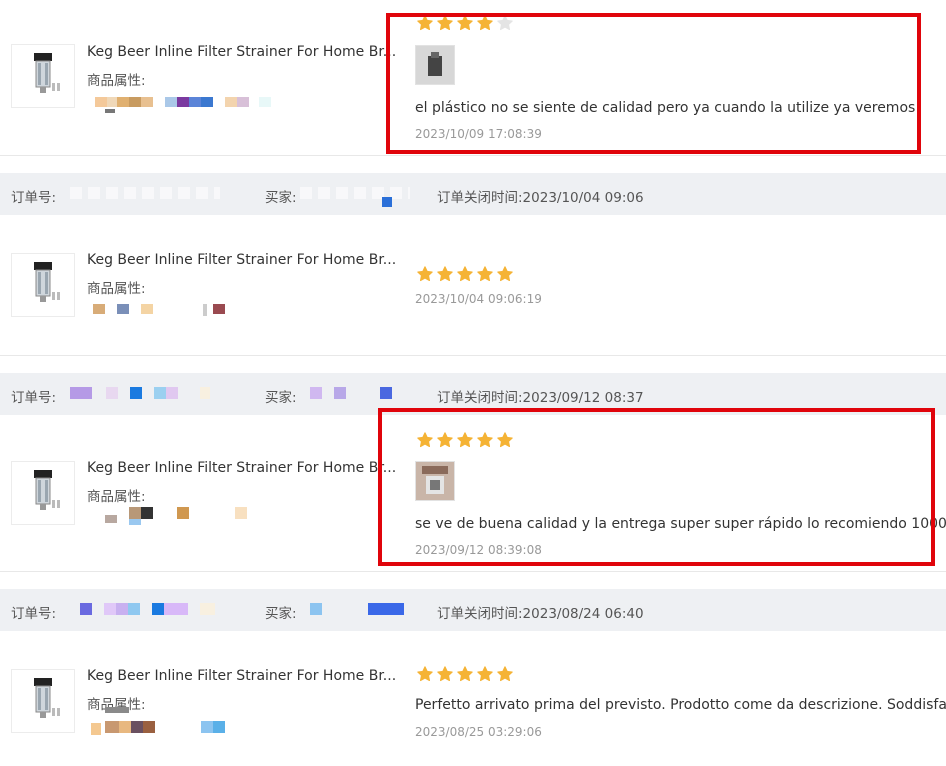 Image resolution: width=946 pixels, height=766 pixels. I want to click on review-date: 2023/08/25 03:29:06, so click(478, 732).